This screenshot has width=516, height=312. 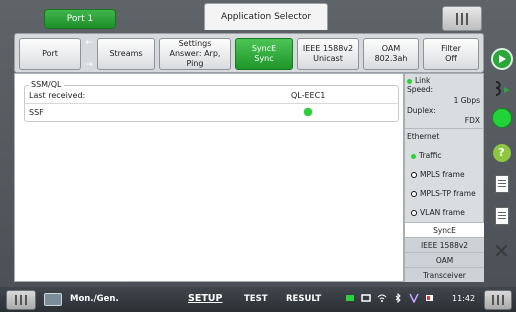 I want to click on tab-streams-label: Streams, so click(x=126, y=53).